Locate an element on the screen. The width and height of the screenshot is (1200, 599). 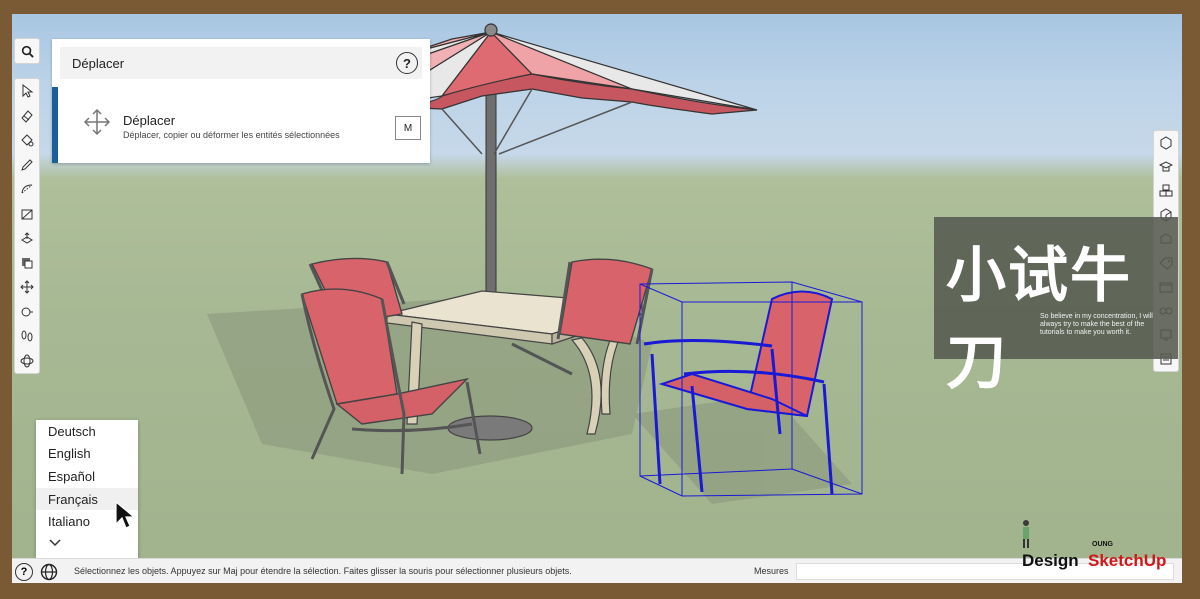
tool-shortcut-key: M is located at coordinates (408, 128).